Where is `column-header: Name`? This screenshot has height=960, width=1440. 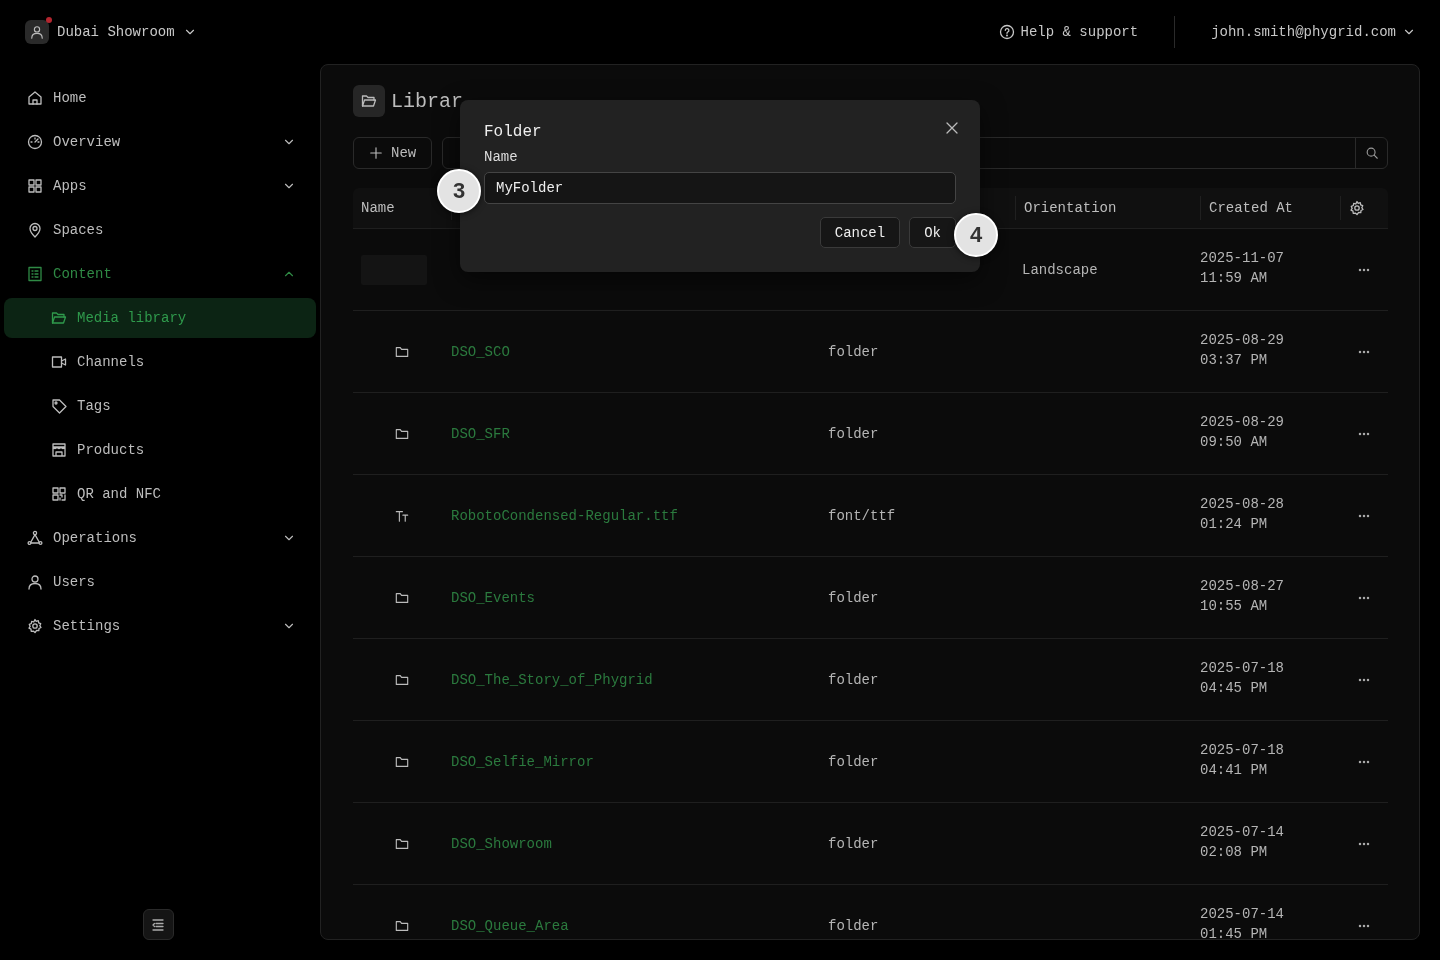
column-header: Name is located at coordinates (378, 208).